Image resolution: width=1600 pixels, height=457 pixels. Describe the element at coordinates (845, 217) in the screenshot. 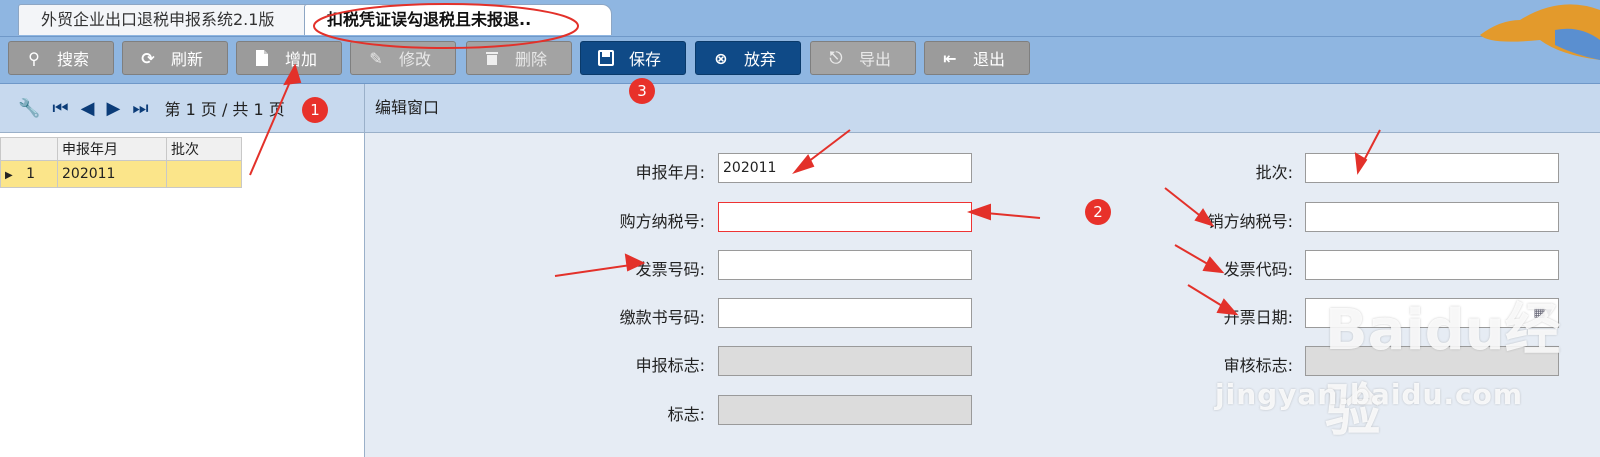

I see `buyer-tax-input` at that location.